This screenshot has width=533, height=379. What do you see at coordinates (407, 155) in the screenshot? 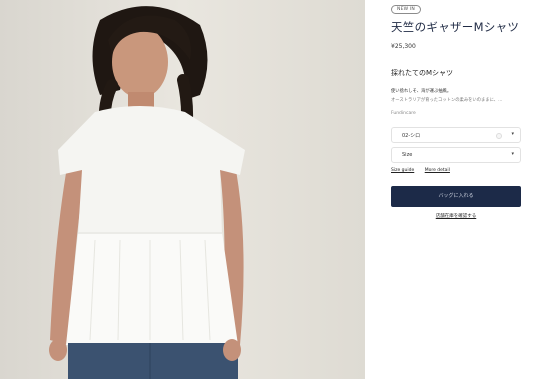
I see `size-select-value: Size` at bounding box center [407, 155].